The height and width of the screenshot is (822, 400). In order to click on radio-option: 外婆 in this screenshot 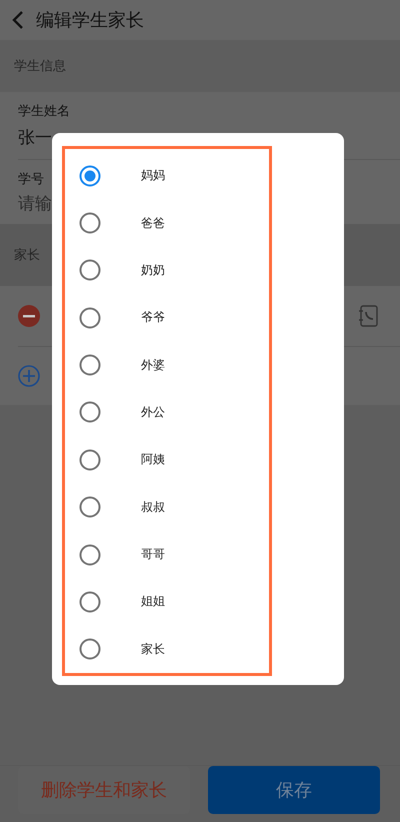, I will do `click(167, 365)`.